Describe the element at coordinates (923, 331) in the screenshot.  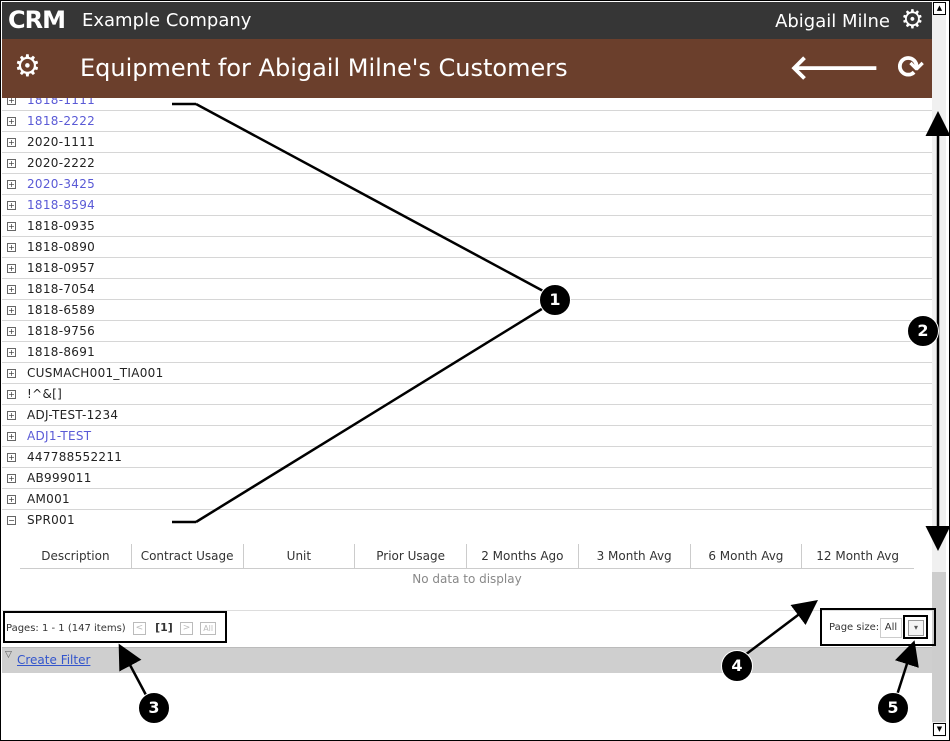
I see `callout-badge-2: 2` at that location.